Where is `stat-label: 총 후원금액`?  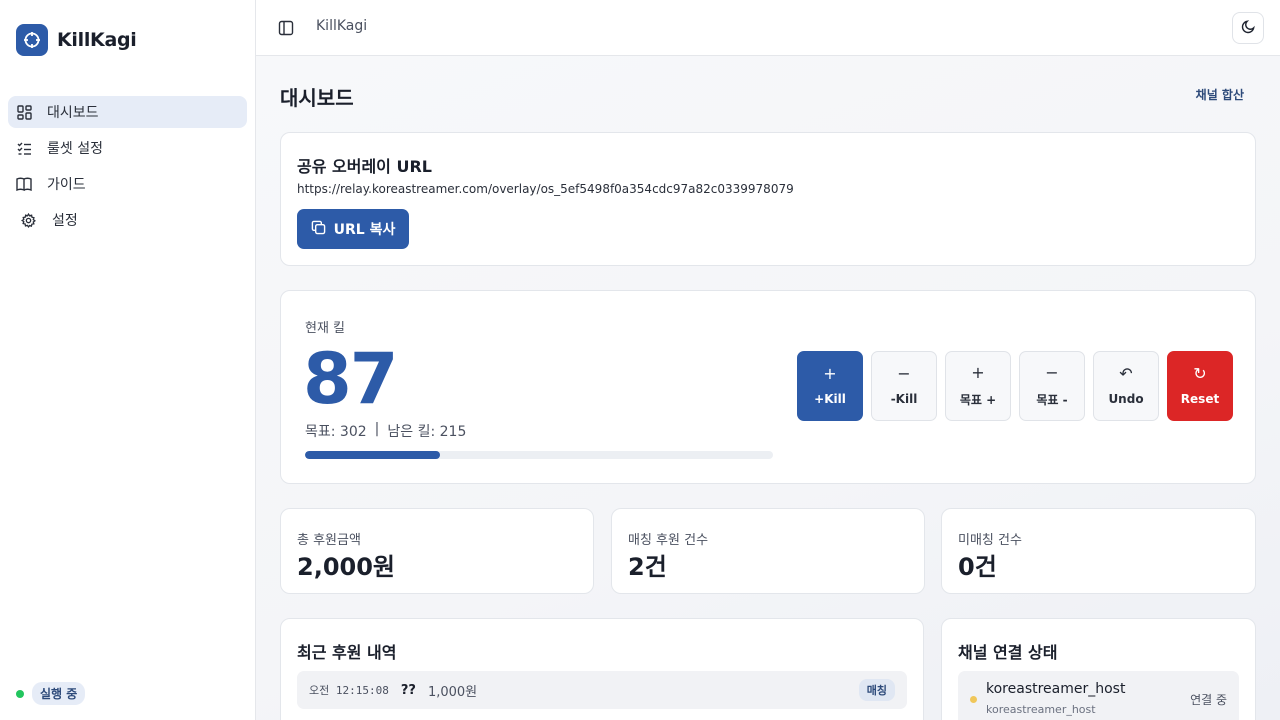 stat-label: 총 후원금액 is located at coordinates (329, 540).